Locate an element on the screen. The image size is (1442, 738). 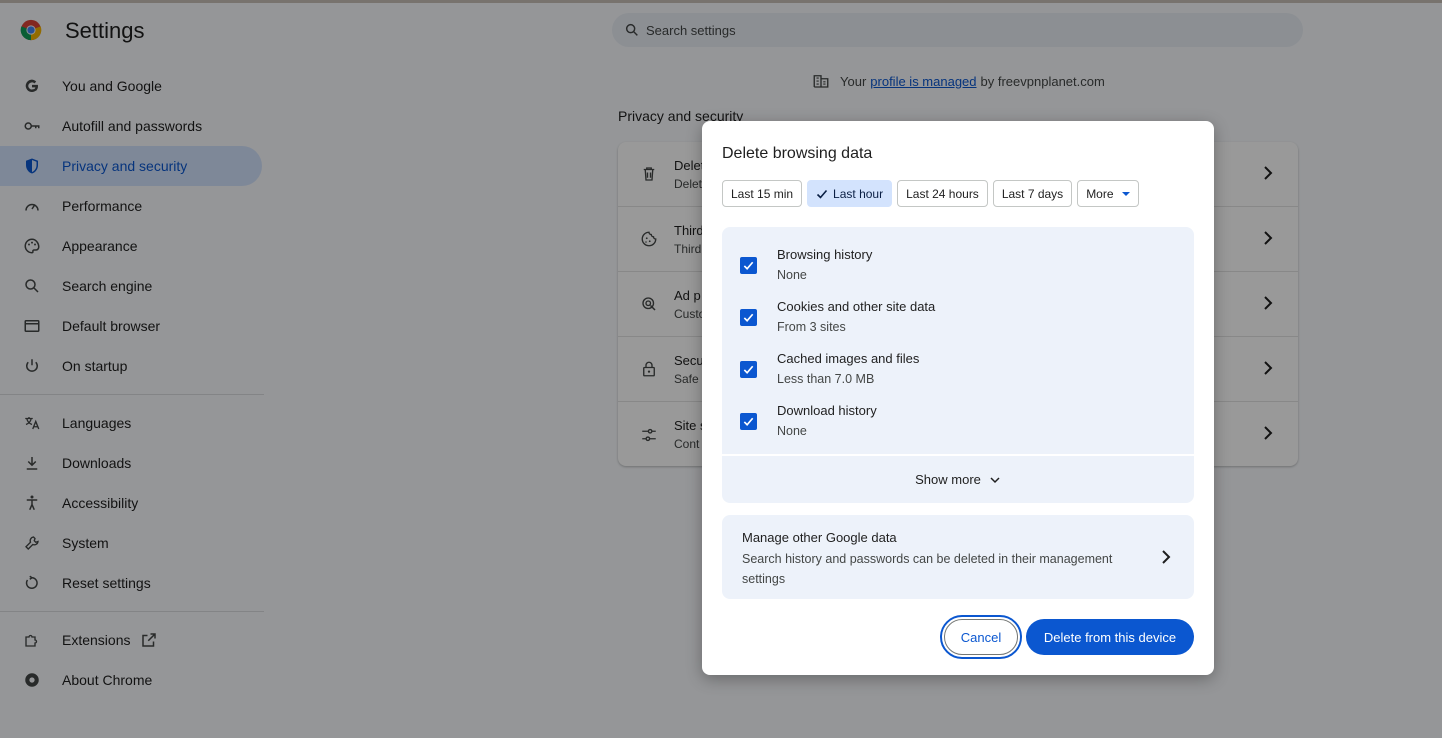
checkbox-download-history is located at coordinates (748, 421).